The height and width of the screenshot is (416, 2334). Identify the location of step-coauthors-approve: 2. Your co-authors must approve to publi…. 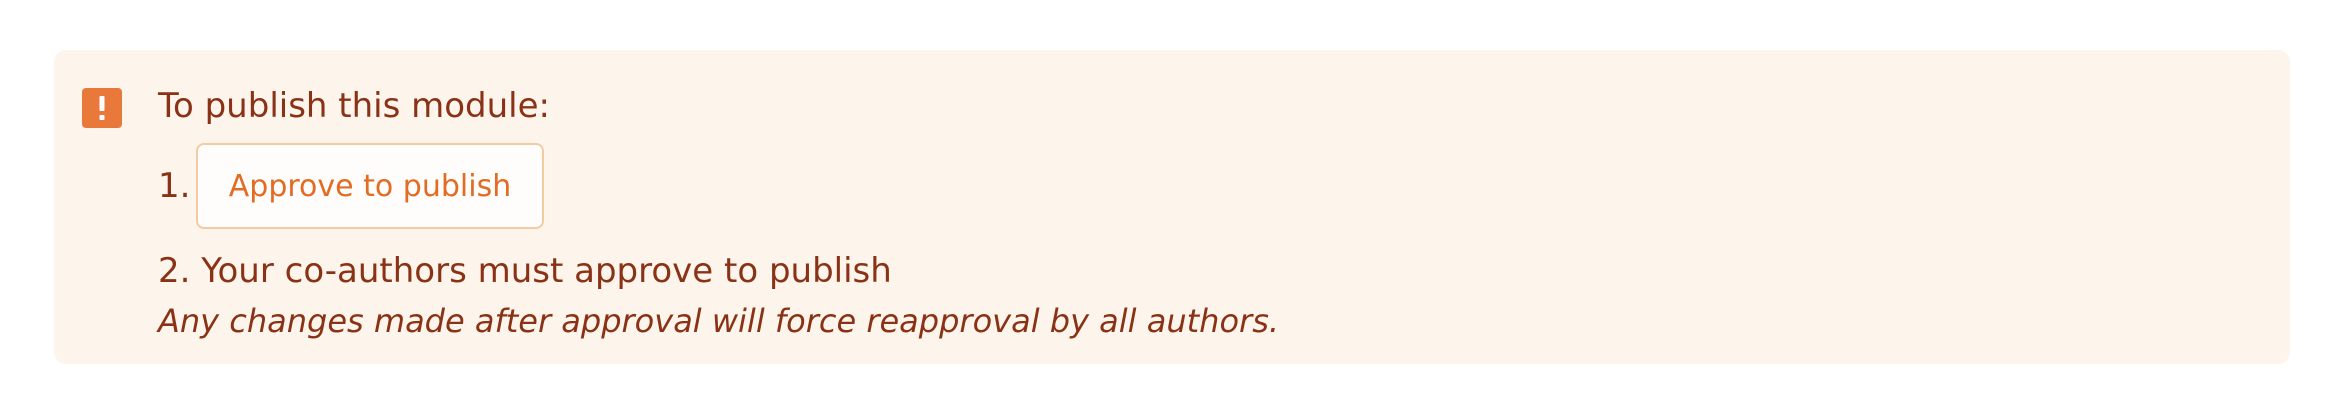
(525, 271).